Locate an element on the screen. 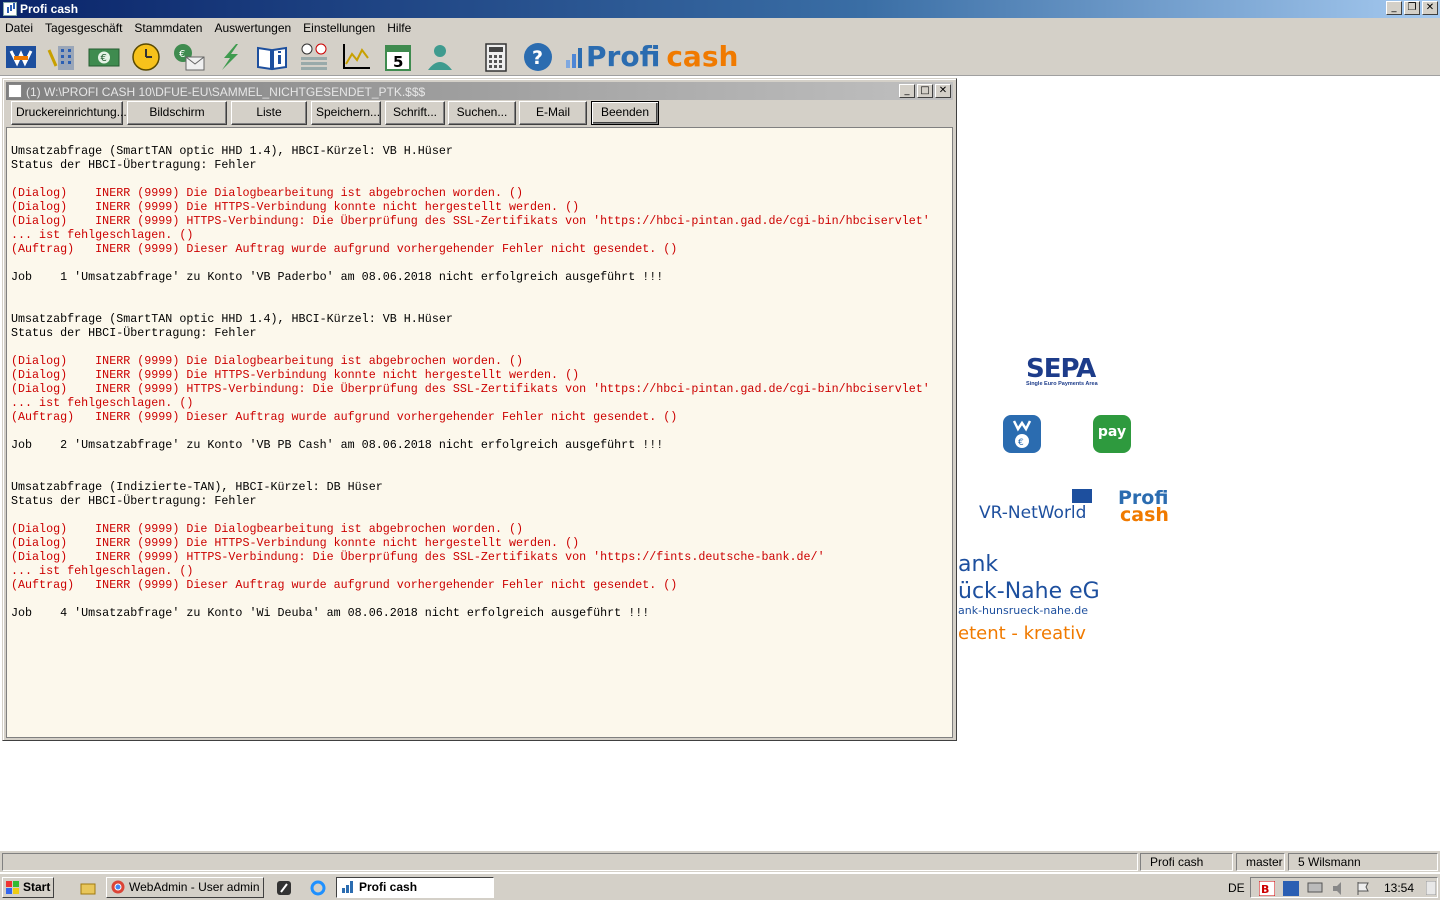 The image size is (1440, 900). logo-part-profi: Profi is located at coordinates (623, 56).